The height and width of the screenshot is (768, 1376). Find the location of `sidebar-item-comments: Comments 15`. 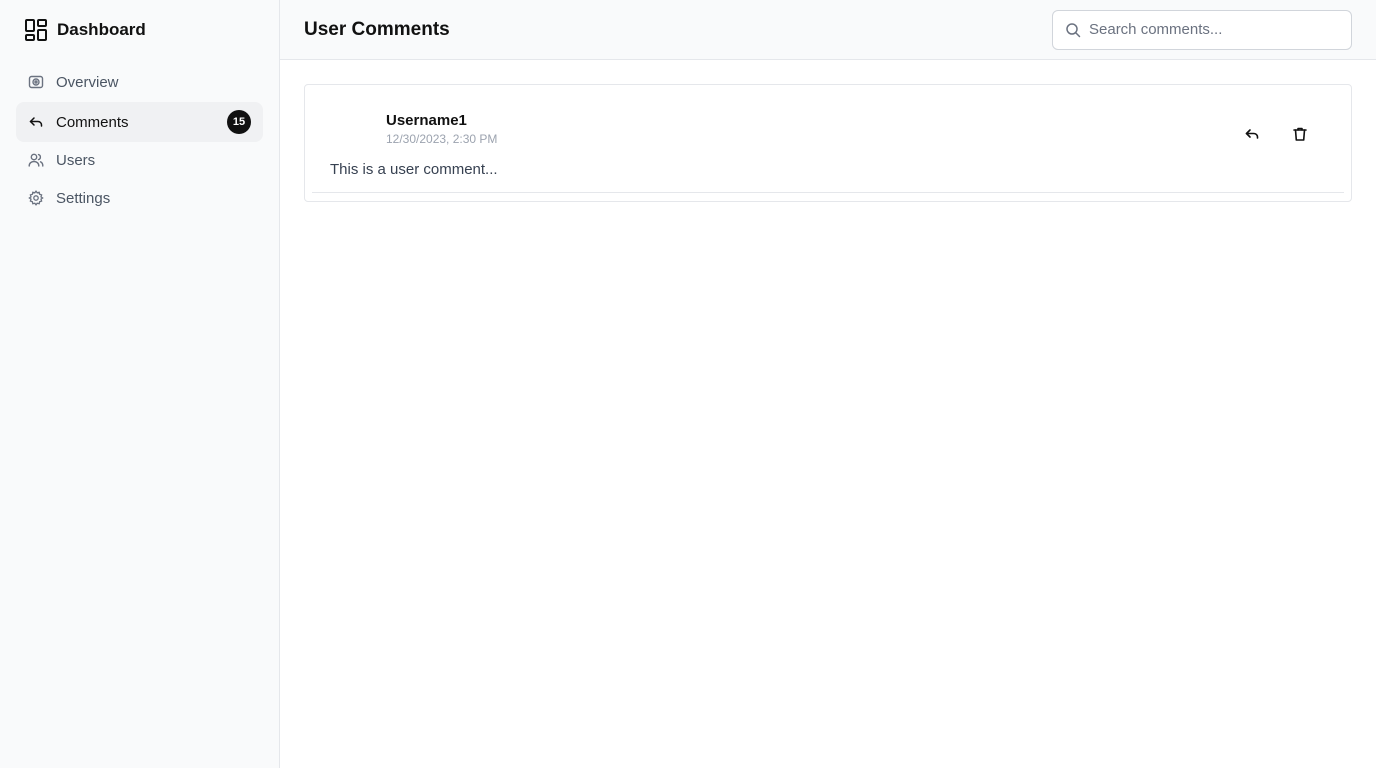

sidebar-item-comments: Comments 15 is located at coordinates (139, 122).